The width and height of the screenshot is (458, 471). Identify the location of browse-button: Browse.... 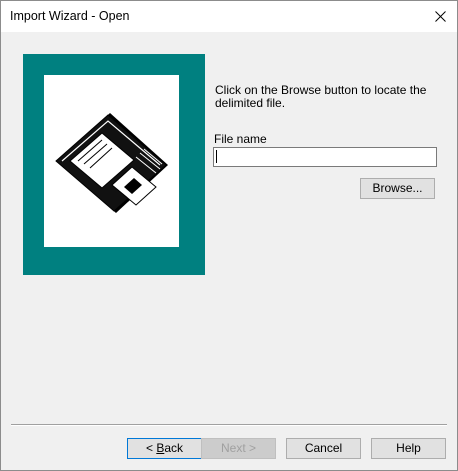
(397, 188).